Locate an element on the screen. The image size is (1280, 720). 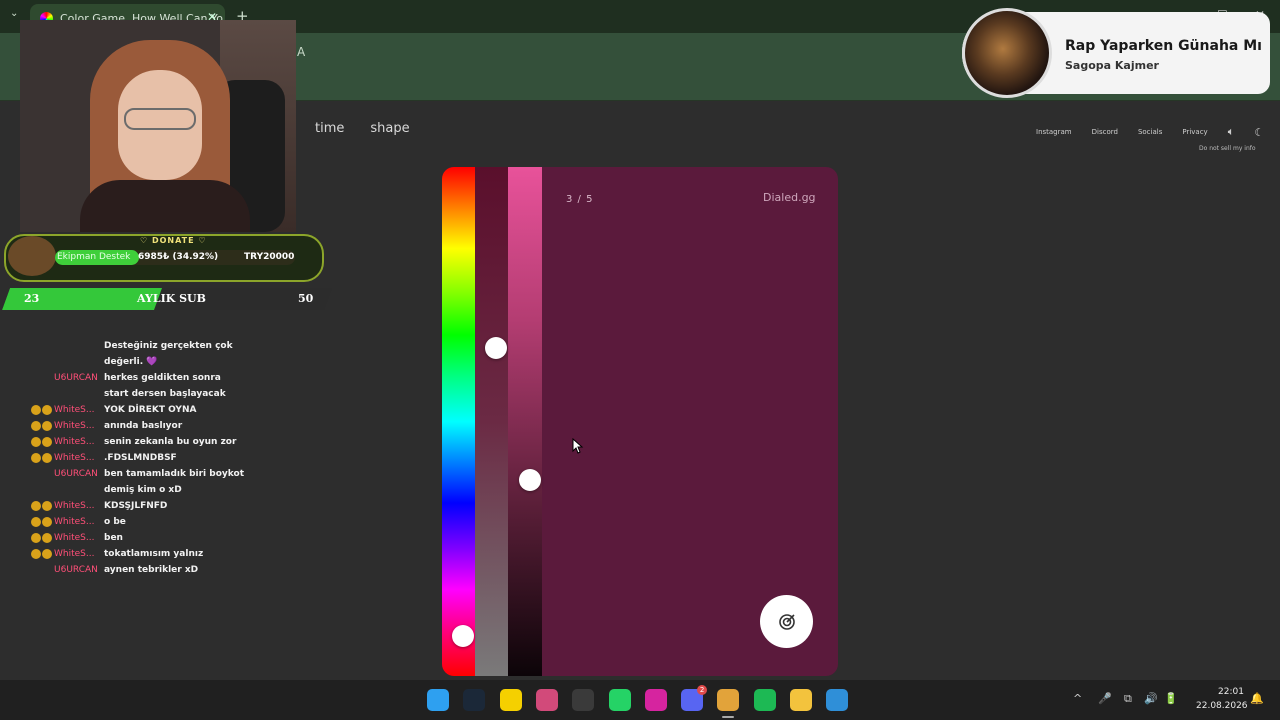
chat-text: .FDSLMNDBSF is located at coordinates (140, 458).